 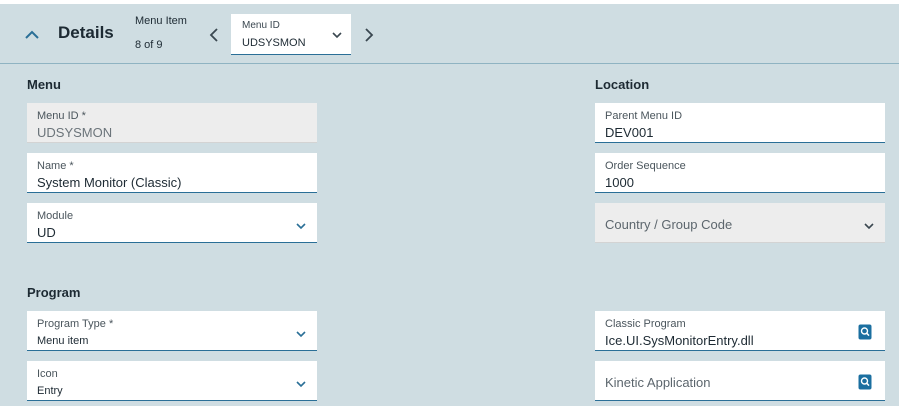 I want to click on country-group-code-select: Country / Group Code, so click(x=740, y=223).